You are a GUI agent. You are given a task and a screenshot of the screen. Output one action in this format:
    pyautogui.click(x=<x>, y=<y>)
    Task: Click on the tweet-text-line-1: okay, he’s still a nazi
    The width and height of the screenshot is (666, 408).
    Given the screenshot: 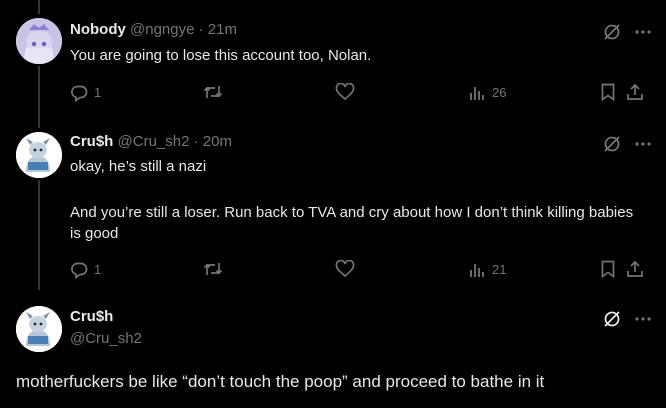 What is the action you would take?
    pyautogui.click(x=138, y=166)
    